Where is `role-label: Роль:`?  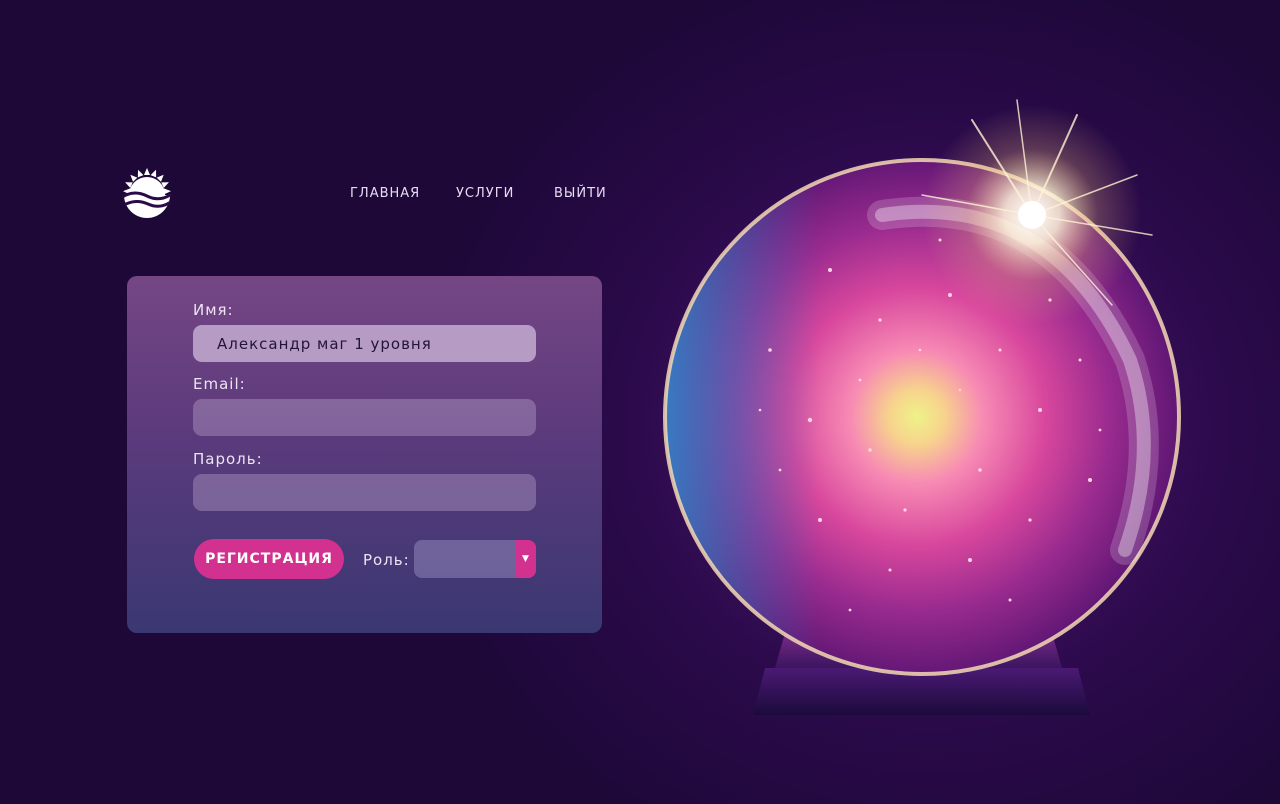 role-label: Роль: is located at coordinates (386, 560).